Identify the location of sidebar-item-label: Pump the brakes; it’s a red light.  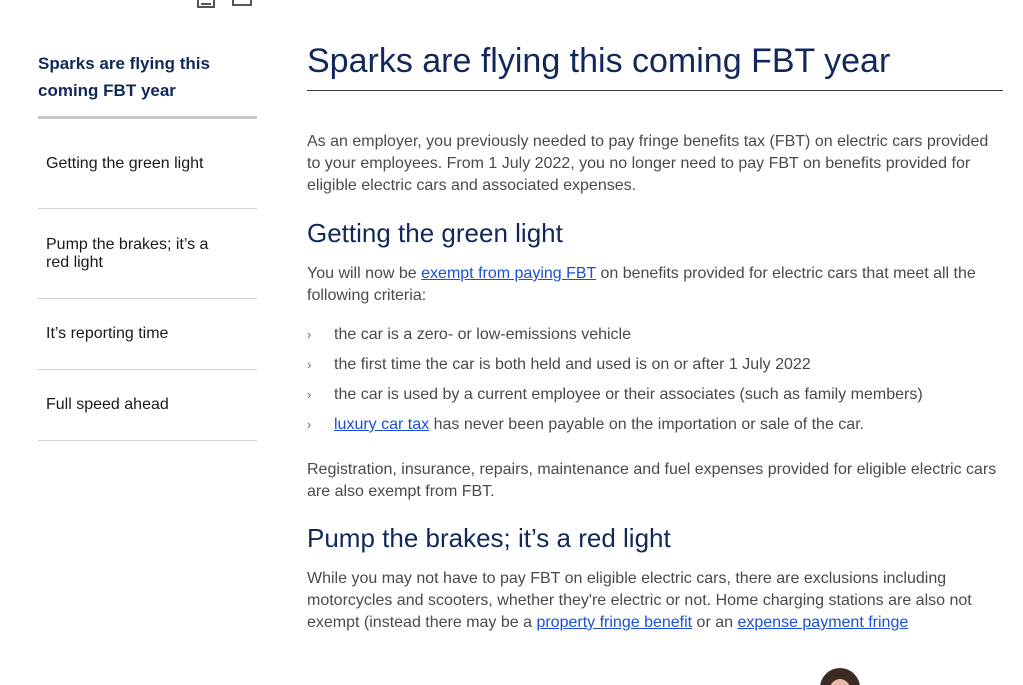
(127, 253).